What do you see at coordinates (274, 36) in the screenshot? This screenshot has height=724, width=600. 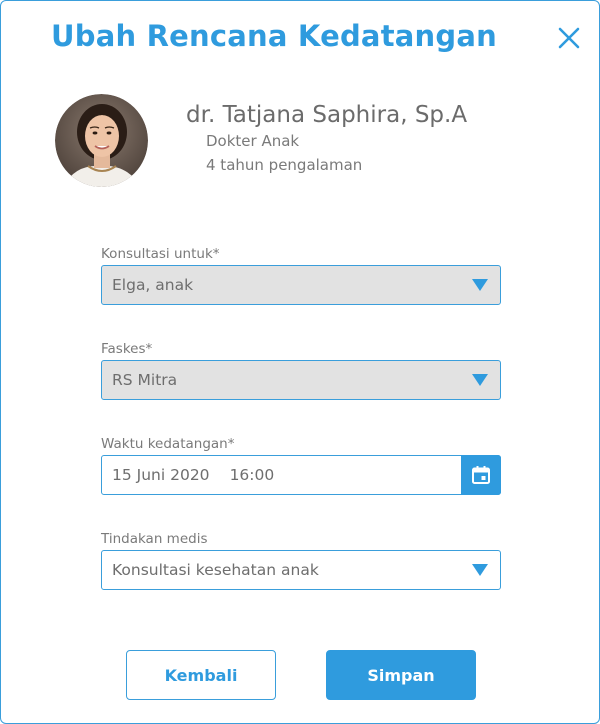 I see `dialog-title: Ubah Rencana Kedatangan` at bounding box center [274, 36].